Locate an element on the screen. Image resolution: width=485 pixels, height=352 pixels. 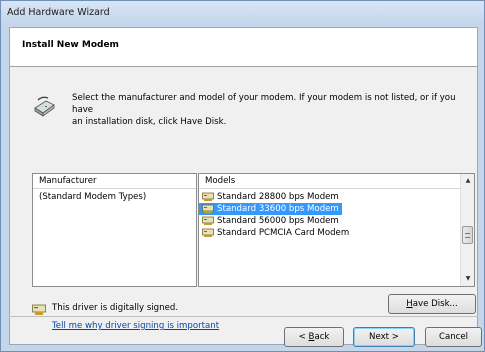
title-bar: Add Hardware Wizard is located at coordinates (242, 13).